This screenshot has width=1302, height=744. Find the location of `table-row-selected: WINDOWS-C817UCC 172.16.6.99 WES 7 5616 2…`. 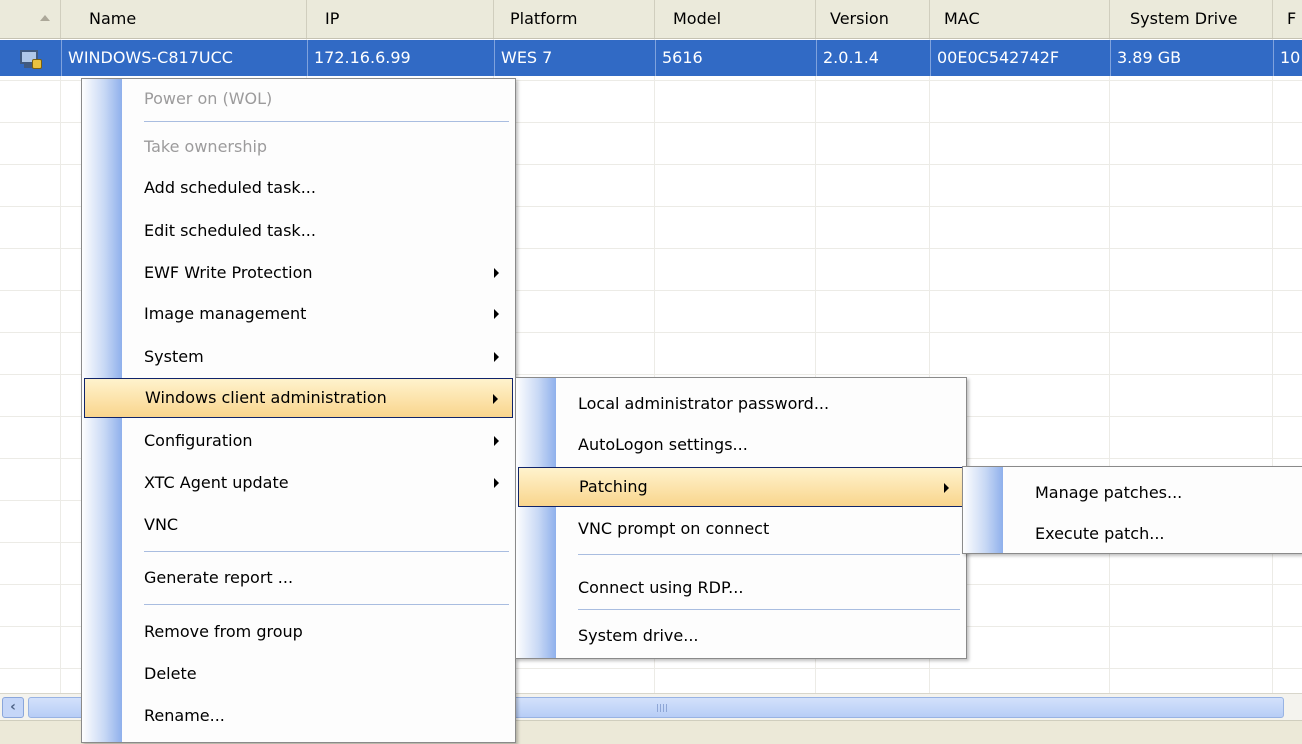

table-row-selected: WINDOWS-C817UCC 172.16.6.99 WES 7 5616 2… is located at coordinates (651, 58).